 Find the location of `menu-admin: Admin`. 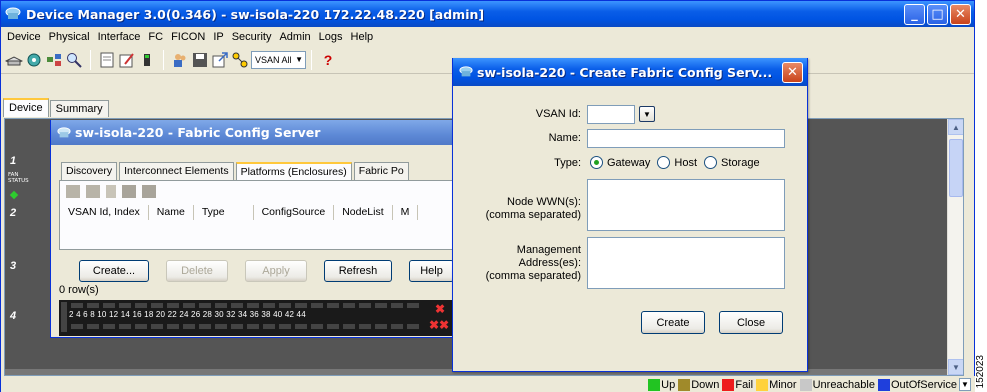

menu-admin: Admin is located at coordinates (295, 37).